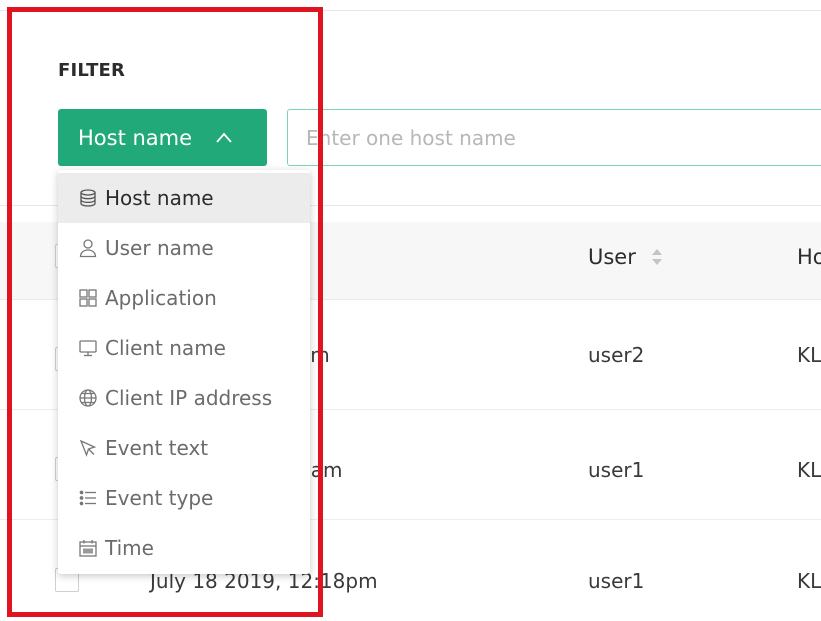 The width and height of the screenshot is (821, 621). I want to click on filter-option-client-ip-address: Client IP address, so click(184, 398).